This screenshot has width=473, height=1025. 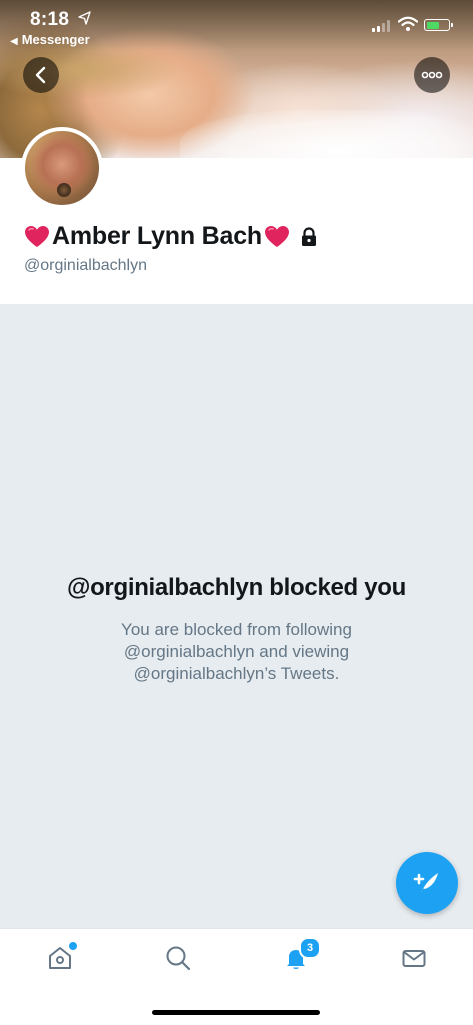 I want to click on more-options-button, so click(x=432, y=75).